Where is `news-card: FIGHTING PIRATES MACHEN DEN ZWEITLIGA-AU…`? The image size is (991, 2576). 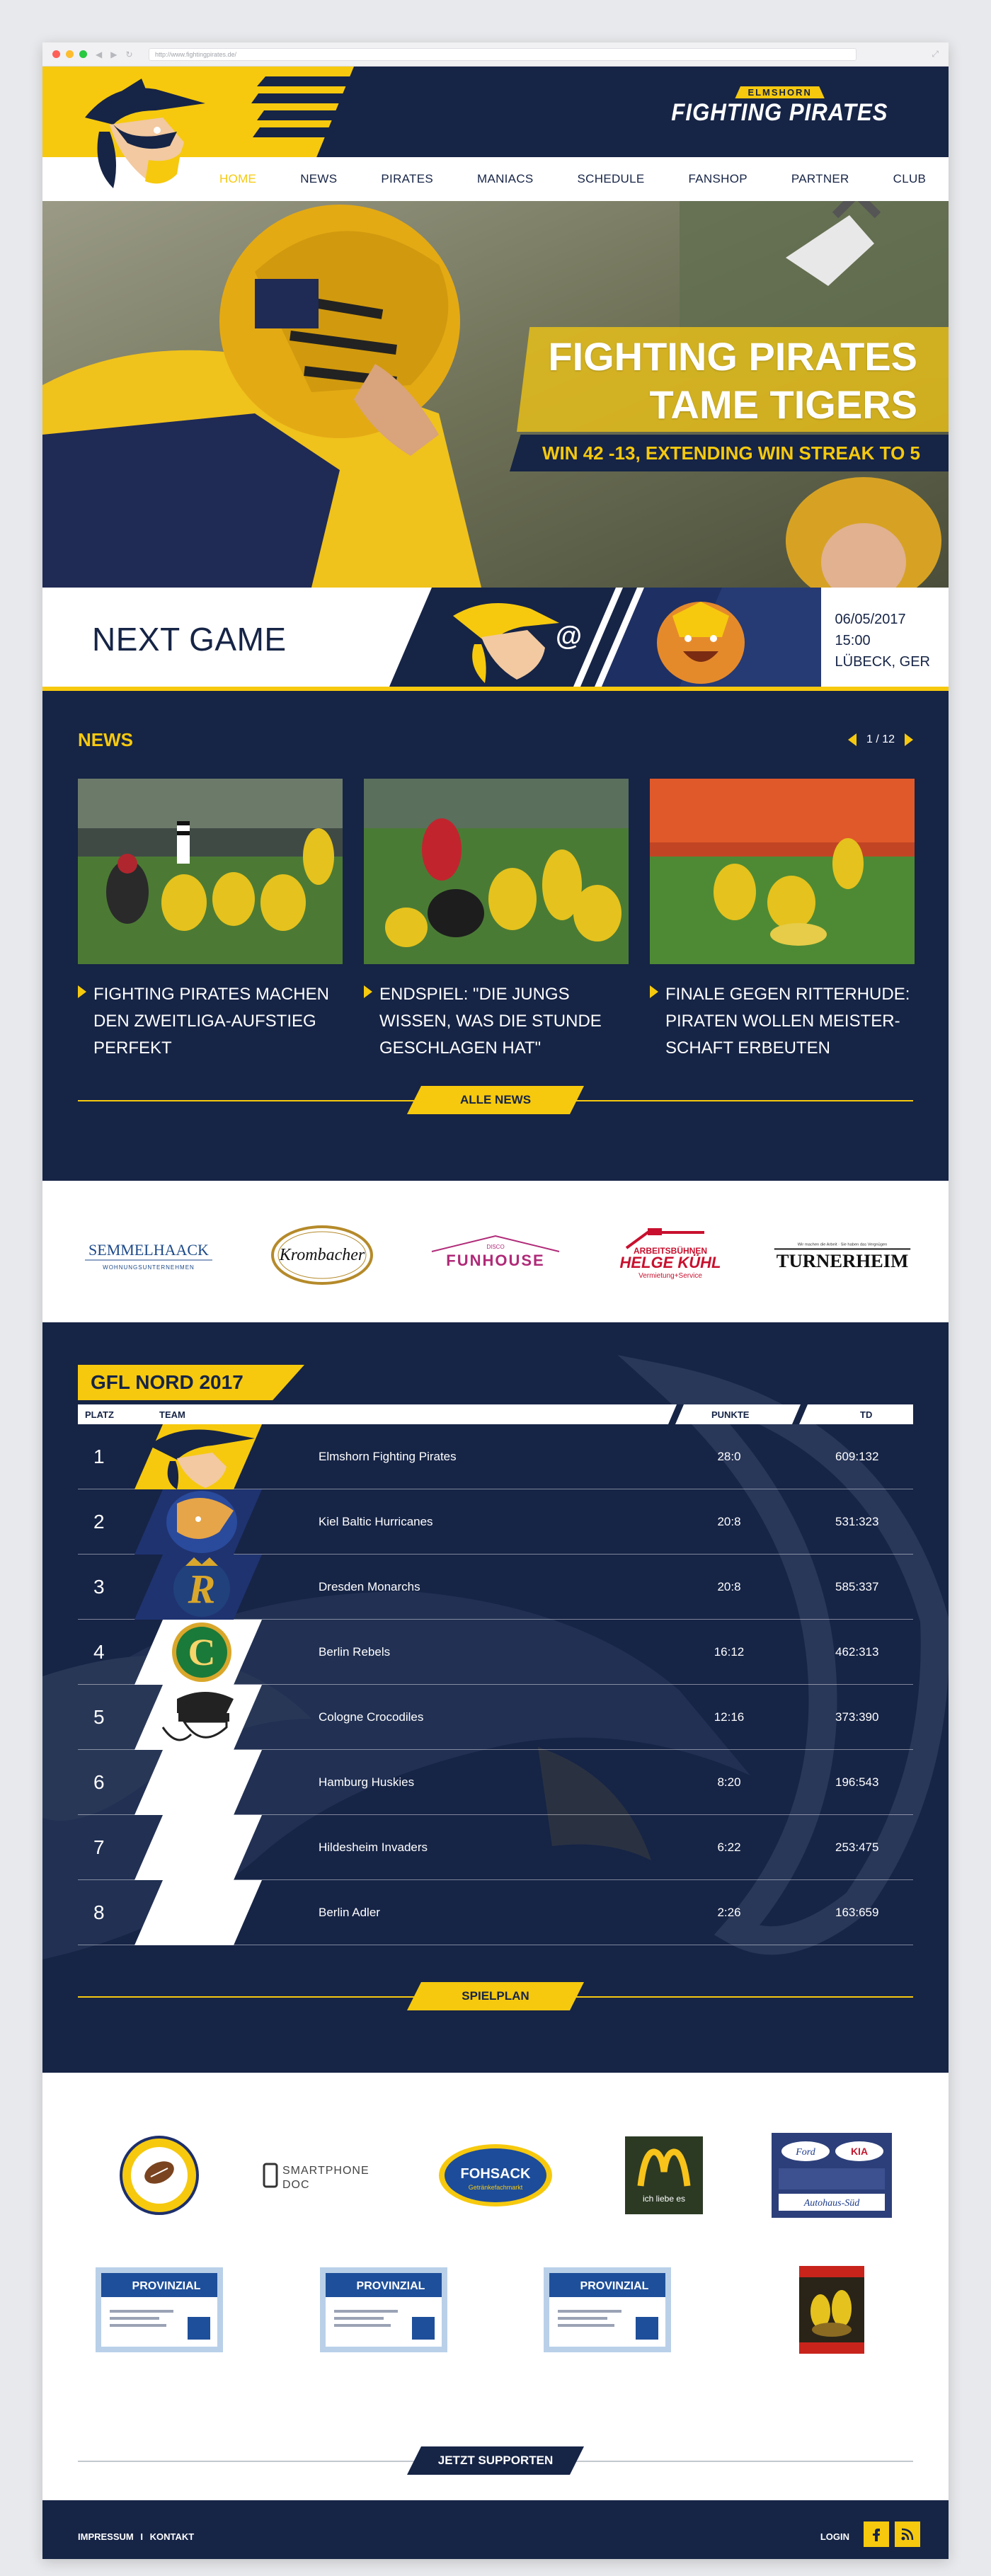
news-card: FIGHTING PIRATES MACHEN DEN ZWEITLIGA-AU… is located at coordinates (211, 920).